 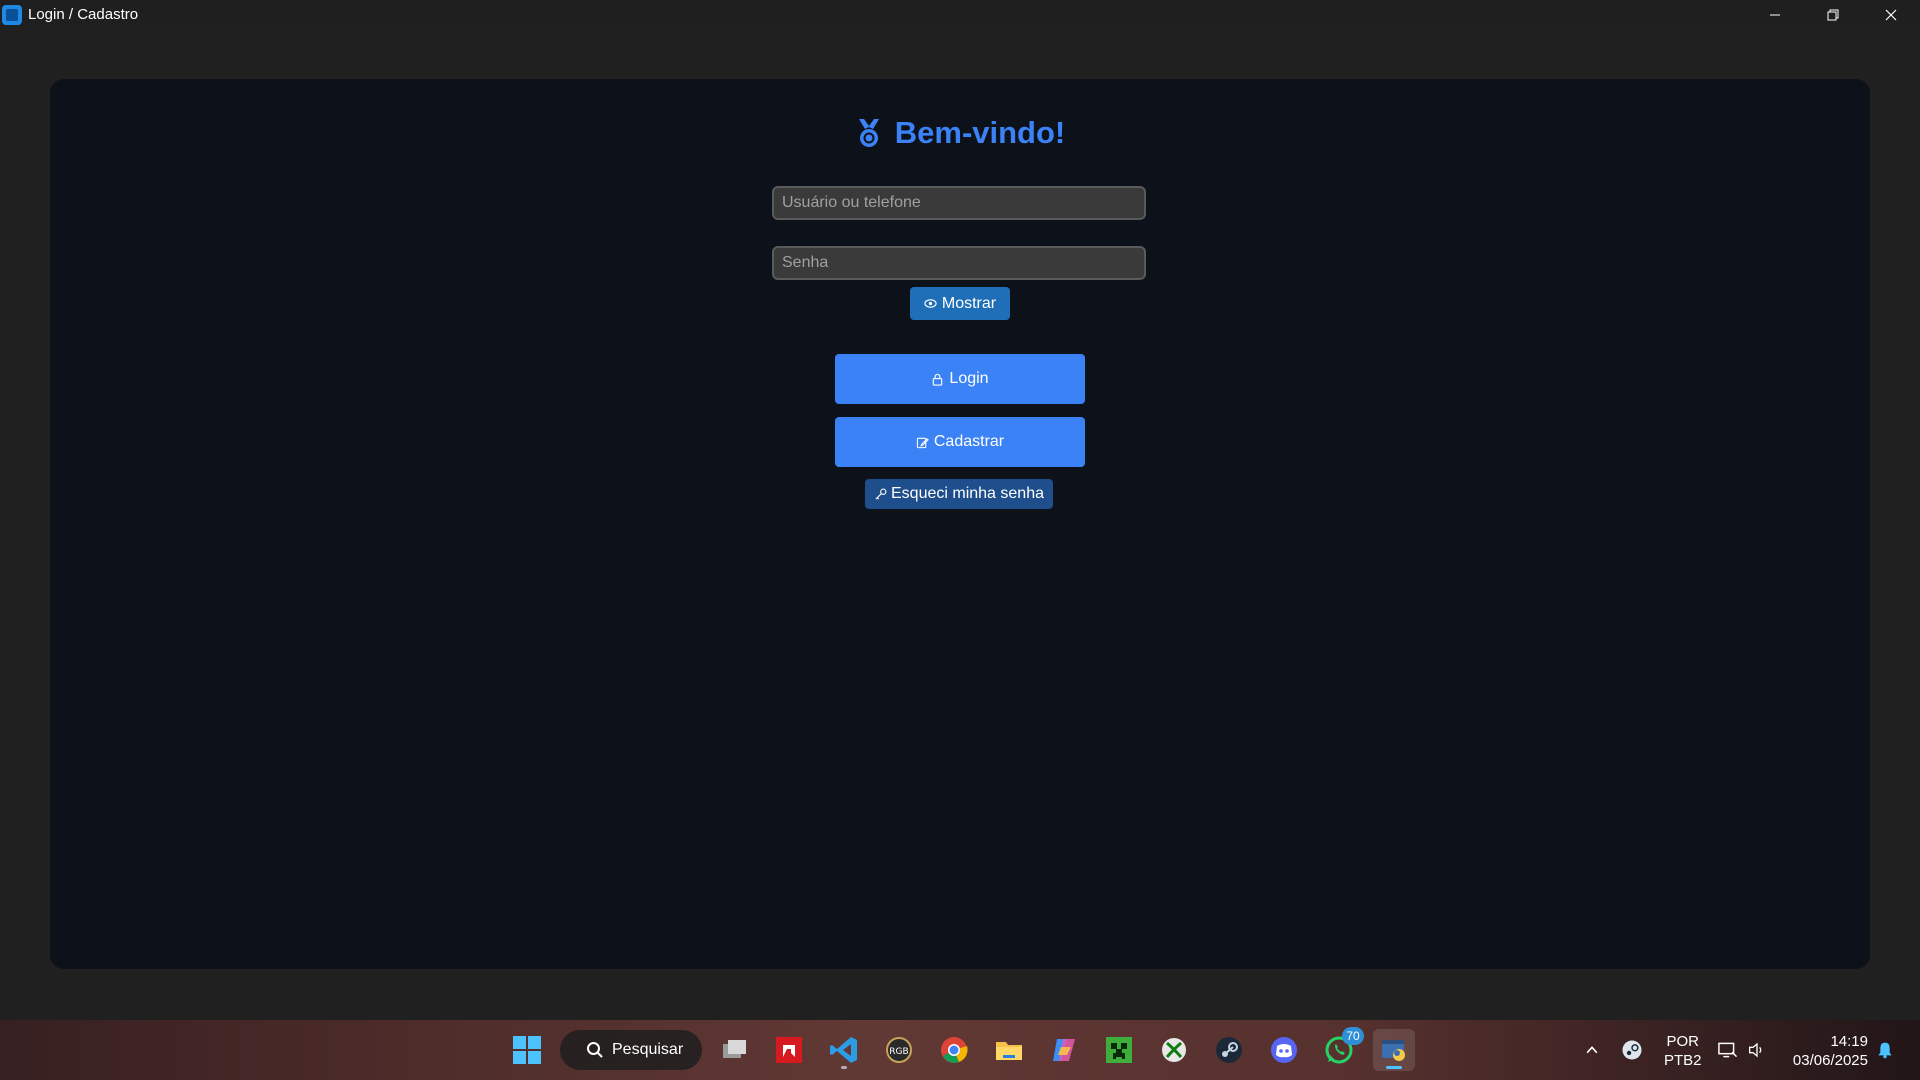 I want to click on rgb-icon: RGB, so click(x=899, y=1050).